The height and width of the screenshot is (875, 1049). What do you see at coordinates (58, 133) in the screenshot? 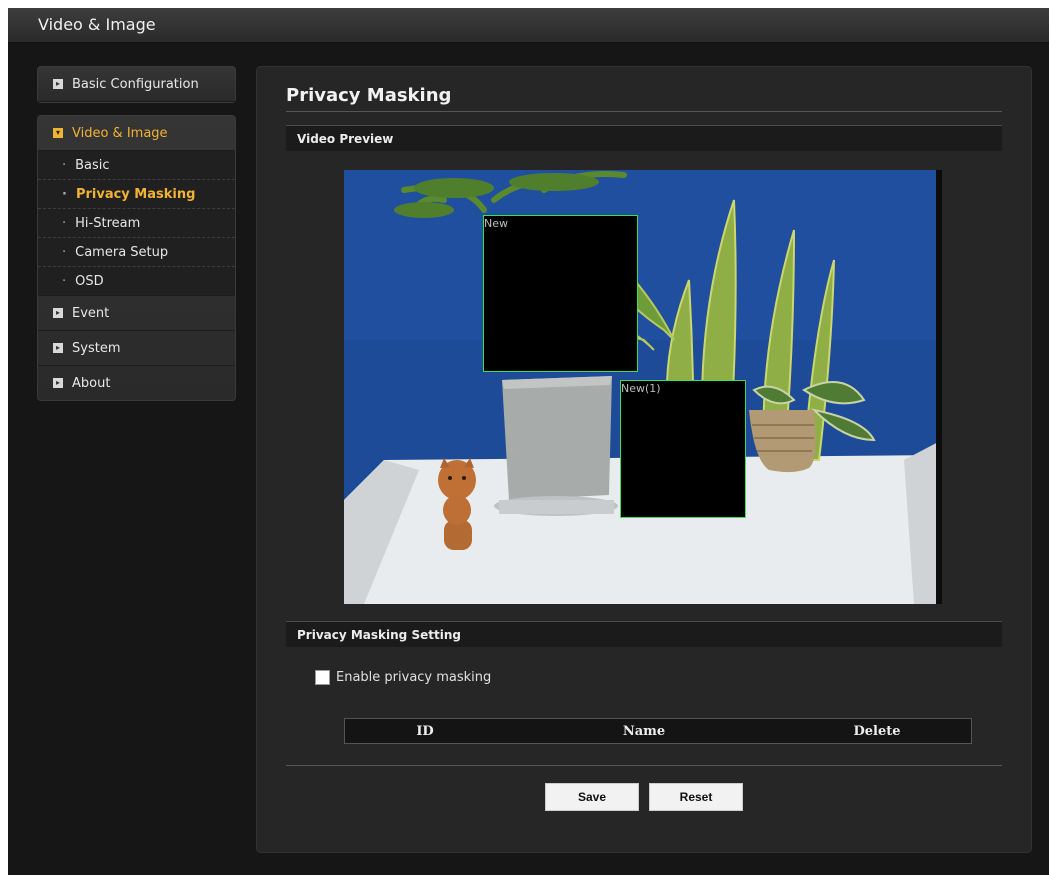
I see `collapse-arrow-icon: ▾` at bounding box center [58, 133].